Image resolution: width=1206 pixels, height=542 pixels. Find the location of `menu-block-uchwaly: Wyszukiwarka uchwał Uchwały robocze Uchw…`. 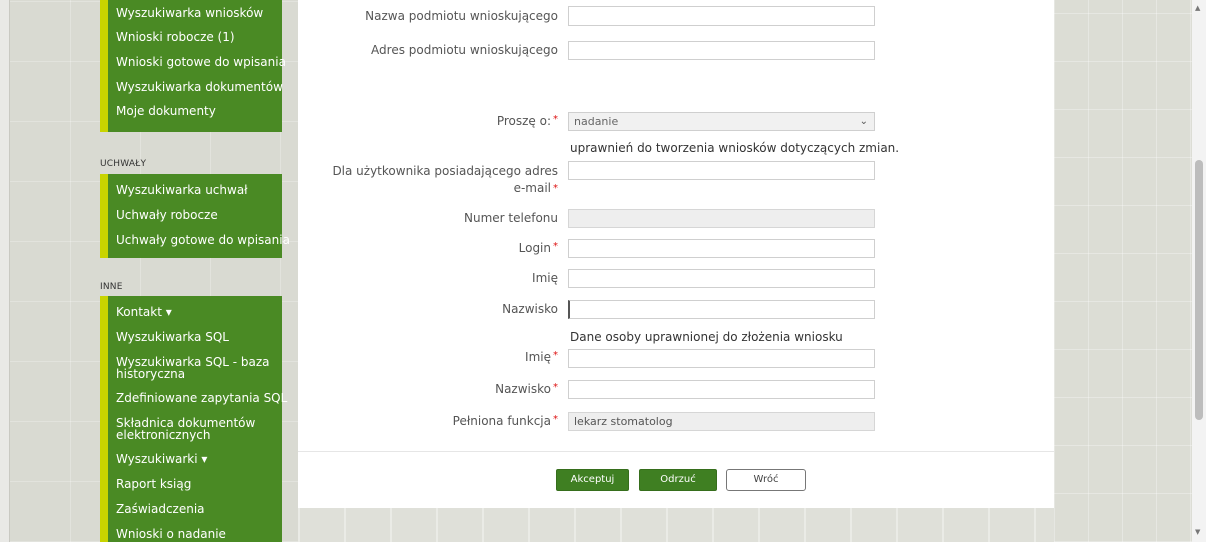

menu-block-uchwaly: Wyszukiwarka uchwał Uchwały robocze Uchw… is located at coordinates (195, 216).